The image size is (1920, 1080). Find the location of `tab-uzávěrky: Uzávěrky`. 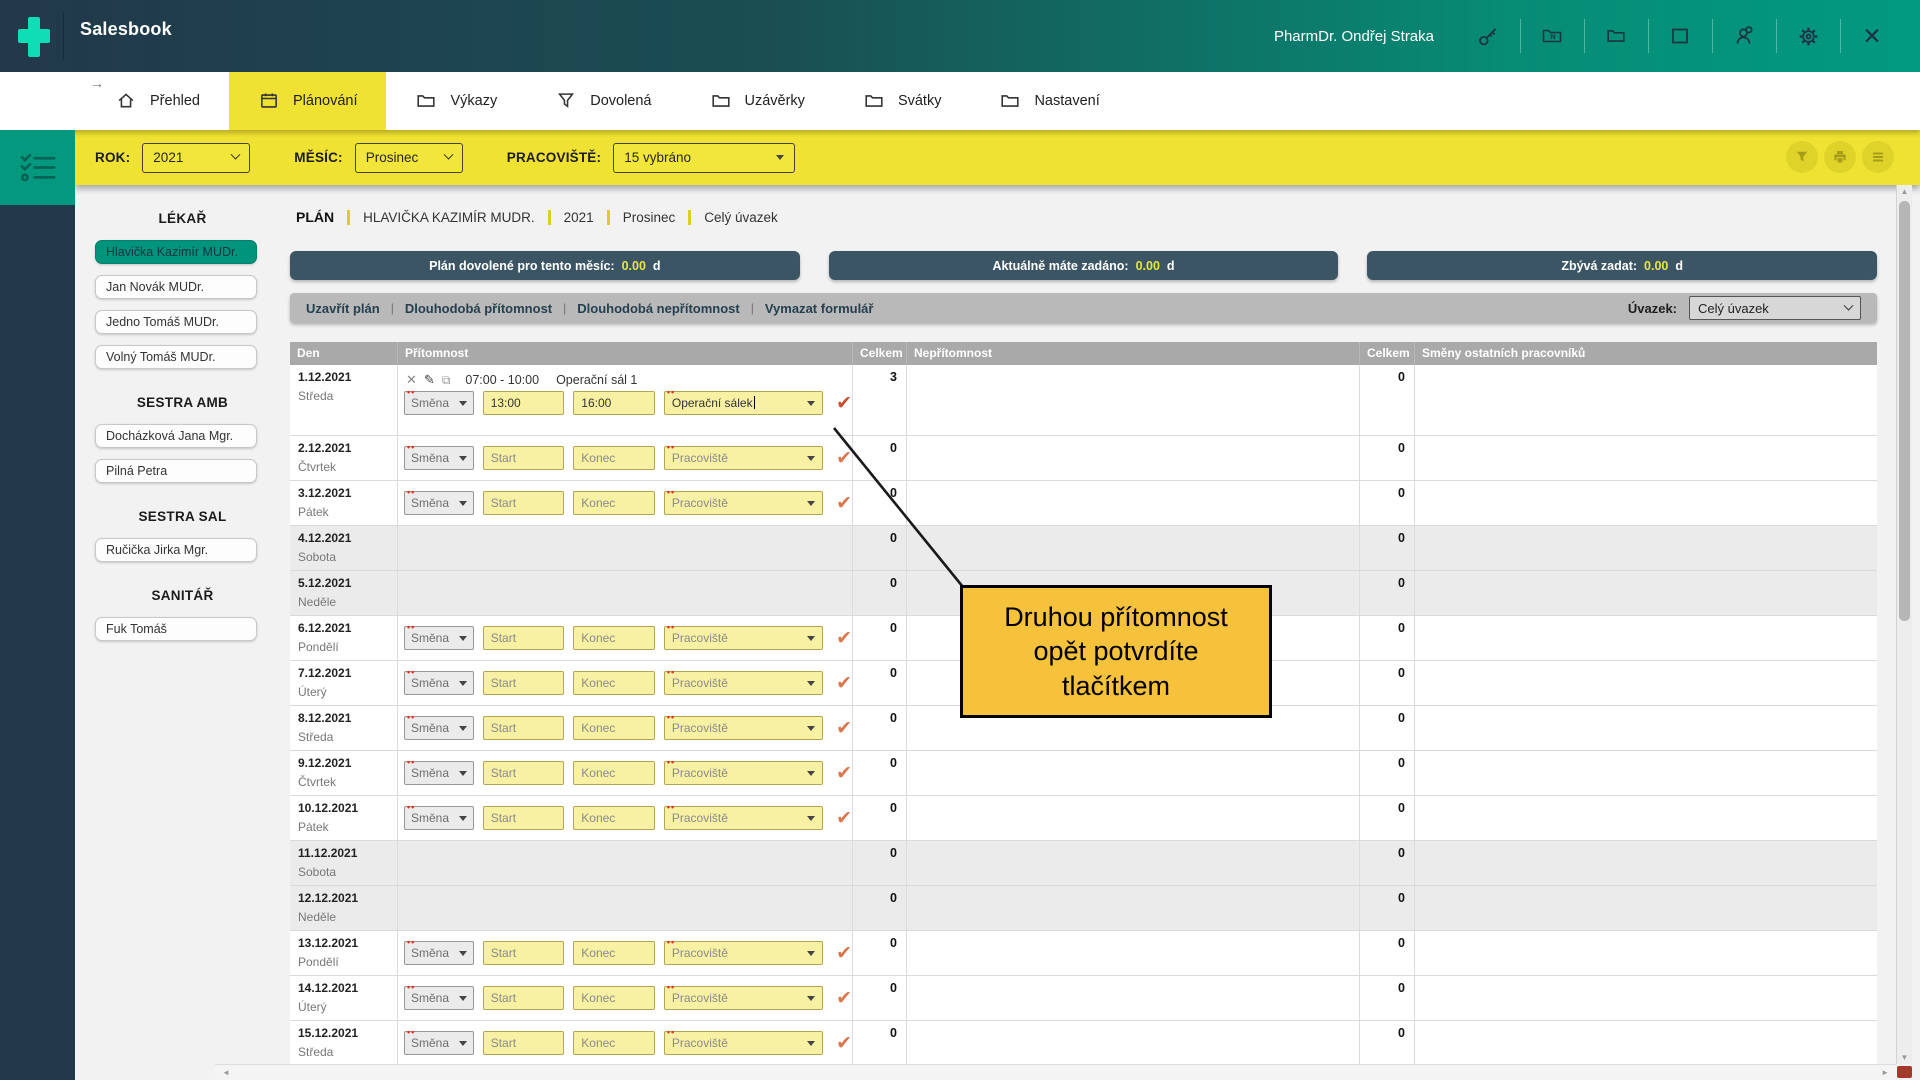

tab-uzávěrky: Uzávěrky is located at coordinates (757, 101).